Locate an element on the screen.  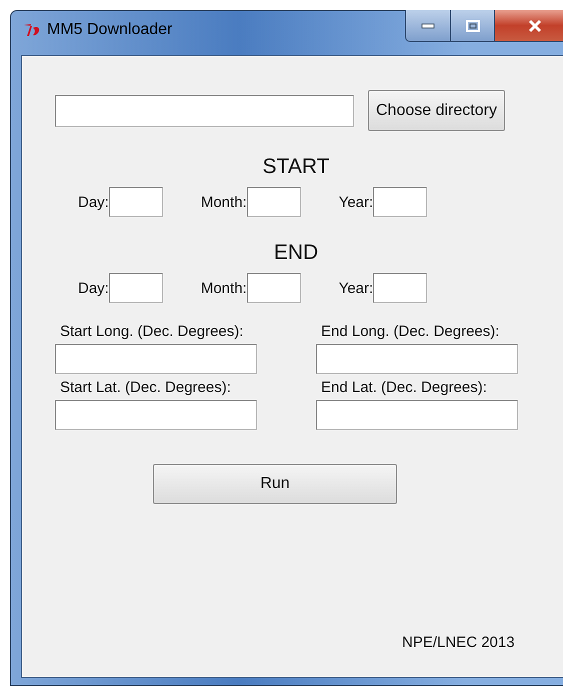
minimize-button is located at coordinates (428, 26).